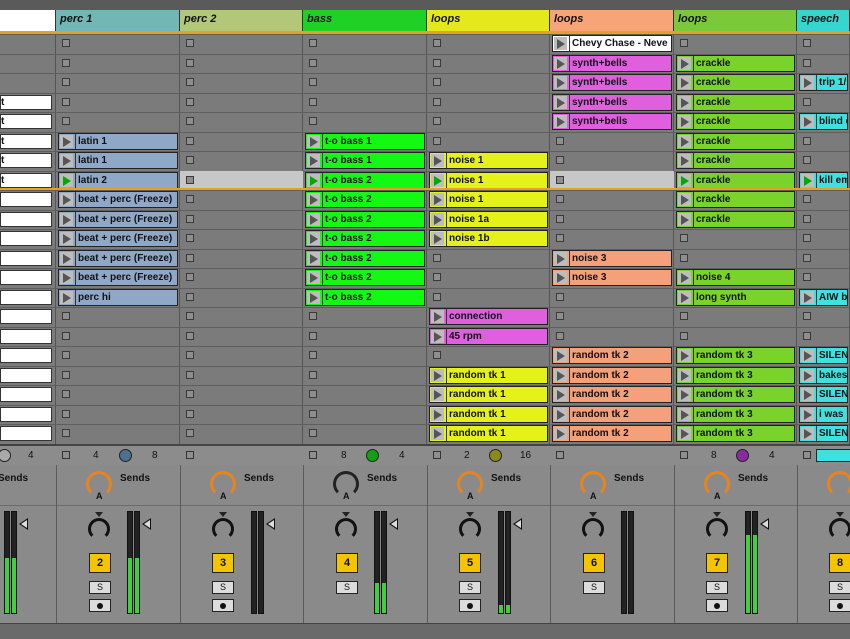 The width and height of the screenshot is (850, 639). Describe the element at coordinates (823, 121) in the screenshot. I see `clip: blind d` at that location.